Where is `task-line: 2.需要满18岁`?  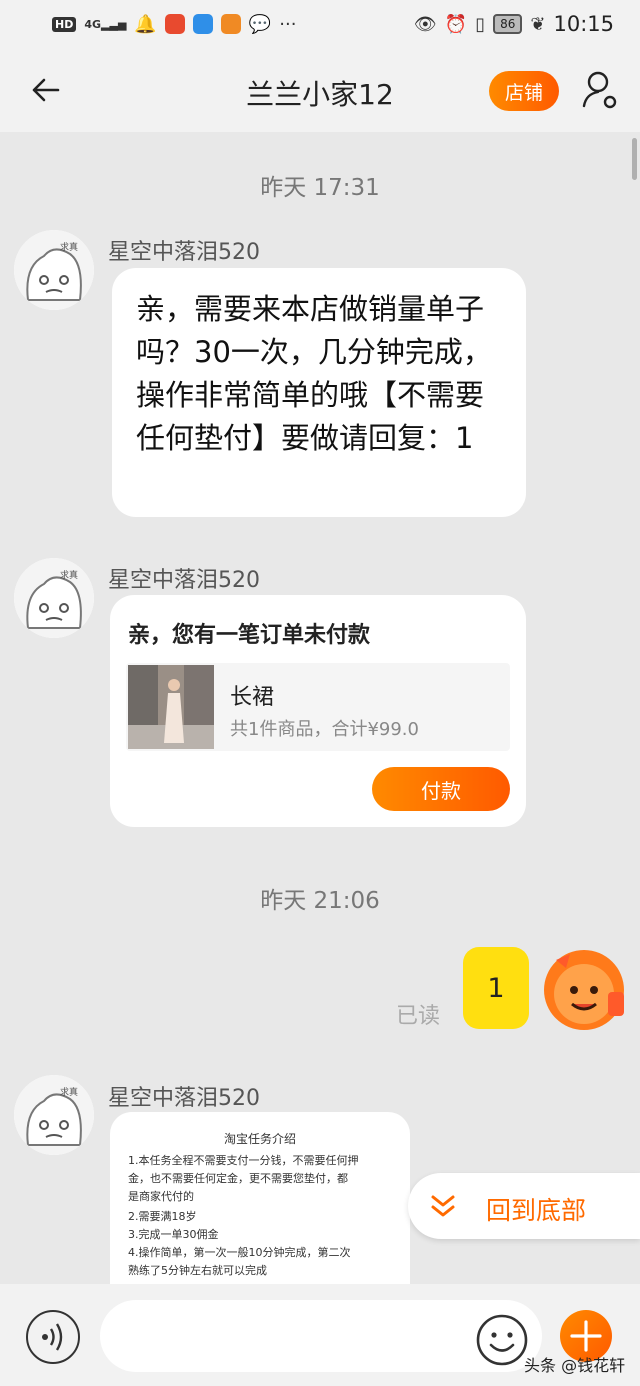
task-line: 2.需要满18岁 is located at coordinates (162, 1216).